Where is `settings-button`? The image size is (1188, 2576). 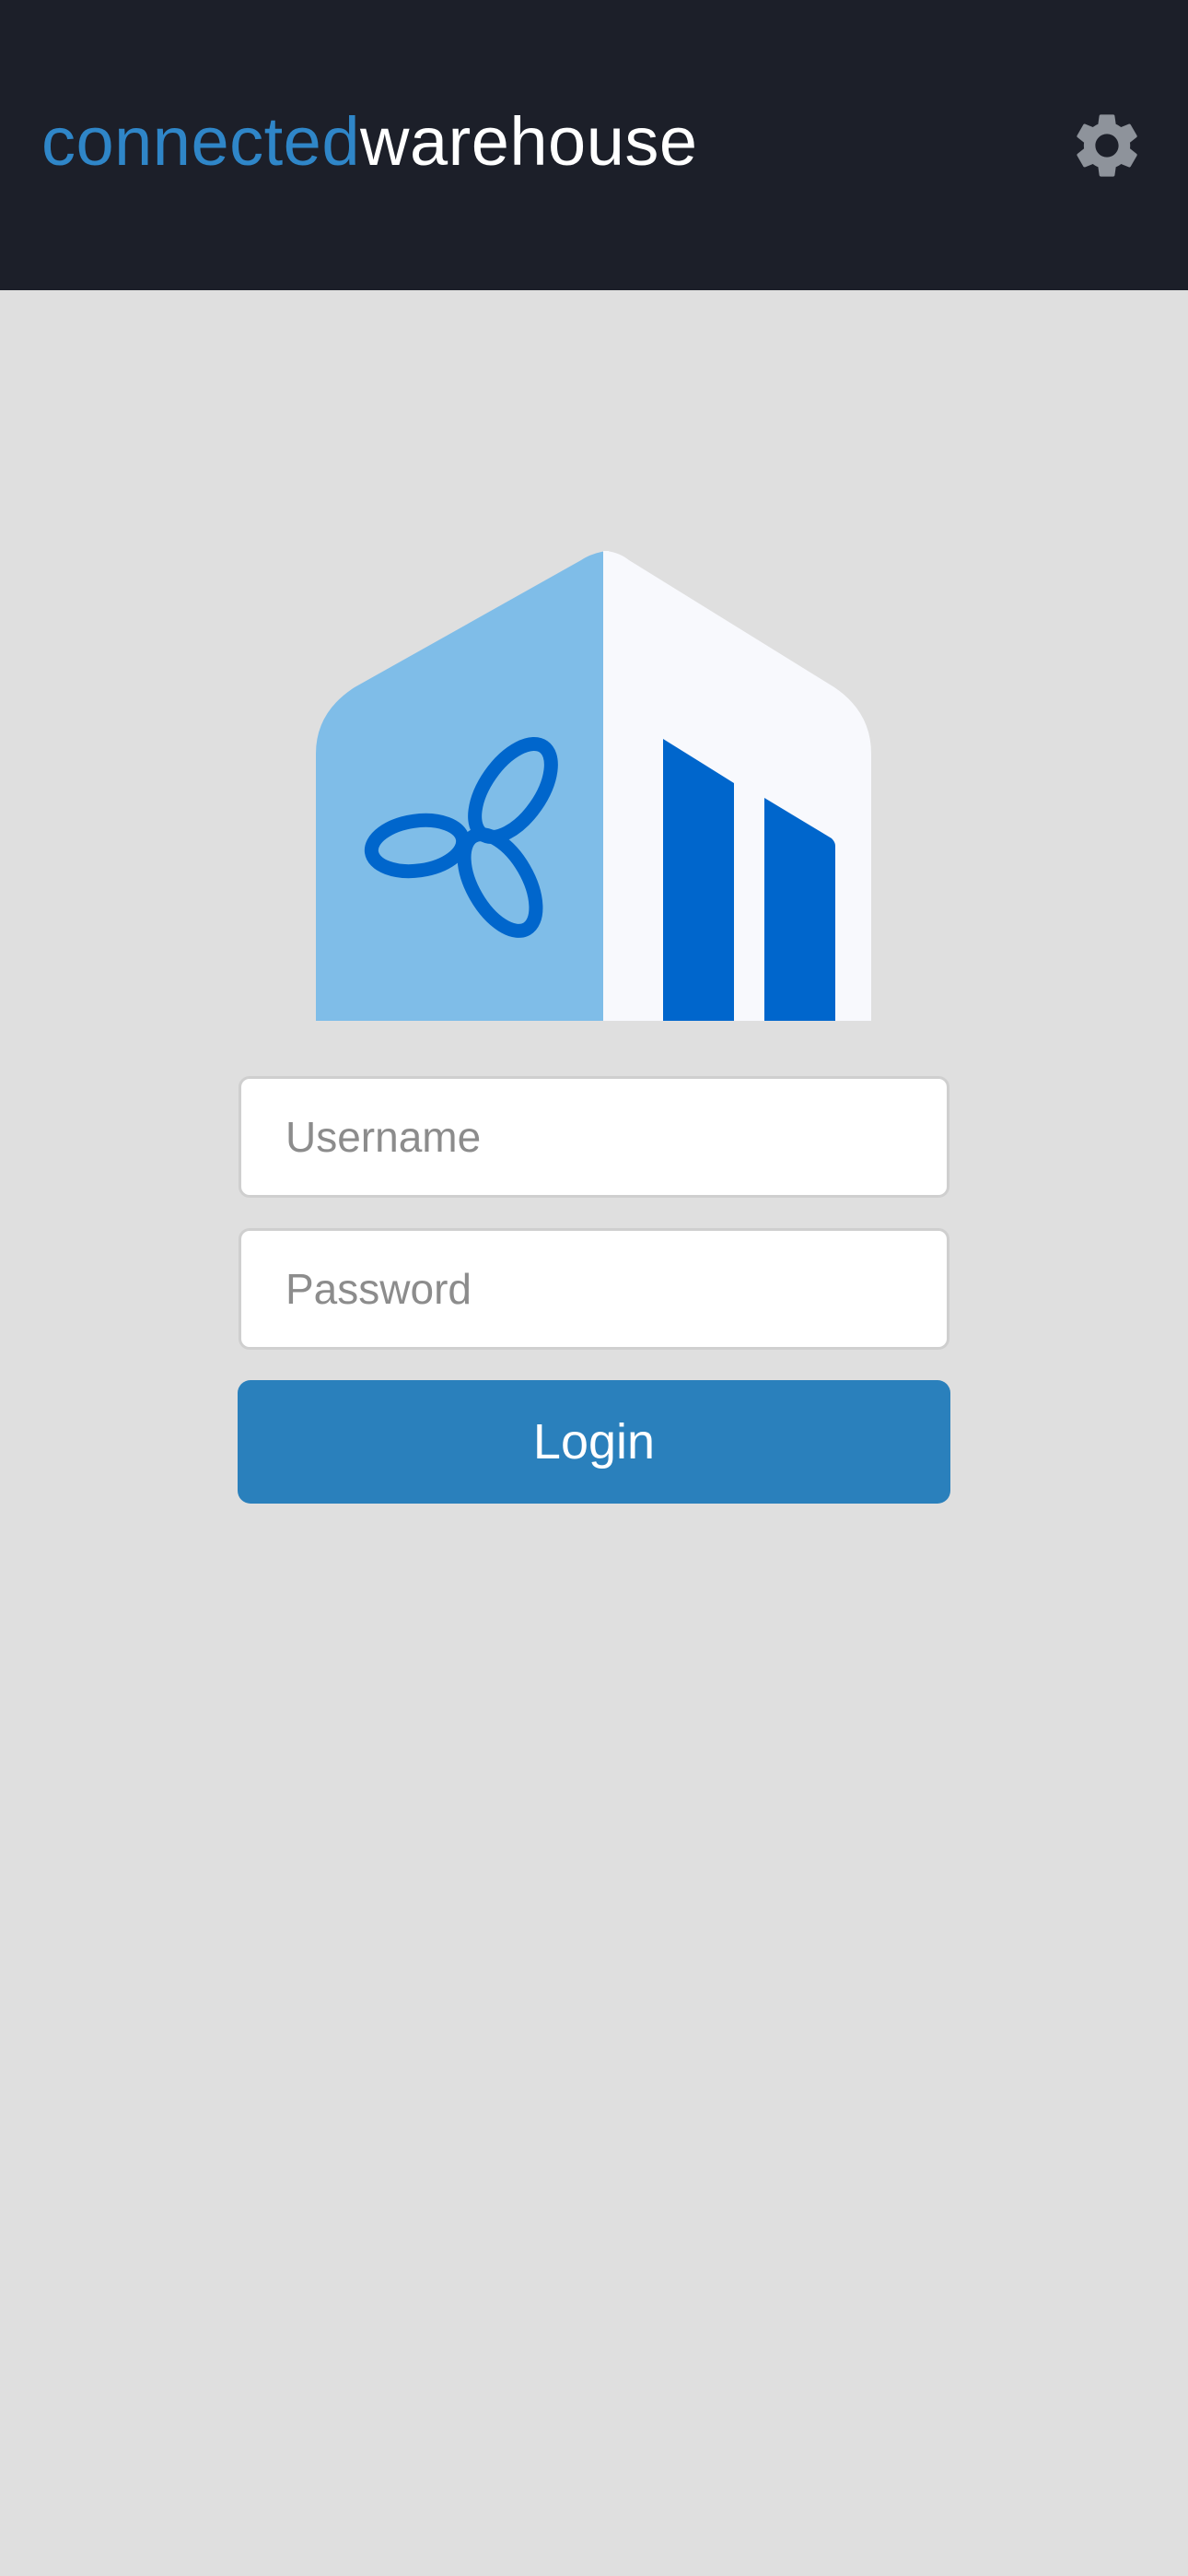
settings-button is located at coordinates (1107, 145).